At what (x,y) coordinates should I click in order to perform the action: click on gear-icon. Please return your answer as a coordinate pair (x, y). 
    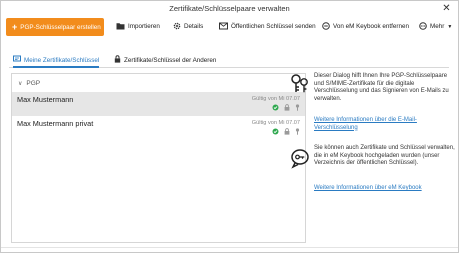
    Looking at the image, I should click on (177, 26).